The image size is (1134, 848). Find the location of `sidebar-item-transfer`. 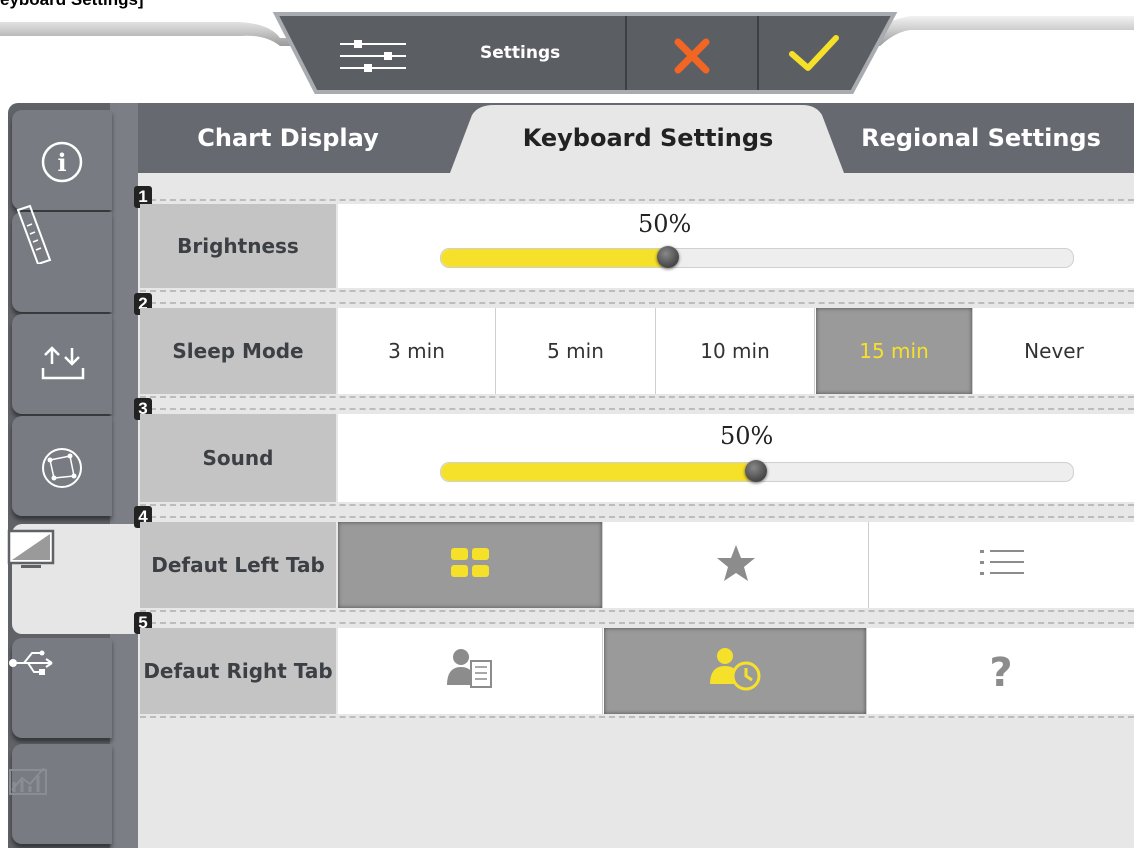

sidebar-item-transfer is located at coordinates (62, 364).